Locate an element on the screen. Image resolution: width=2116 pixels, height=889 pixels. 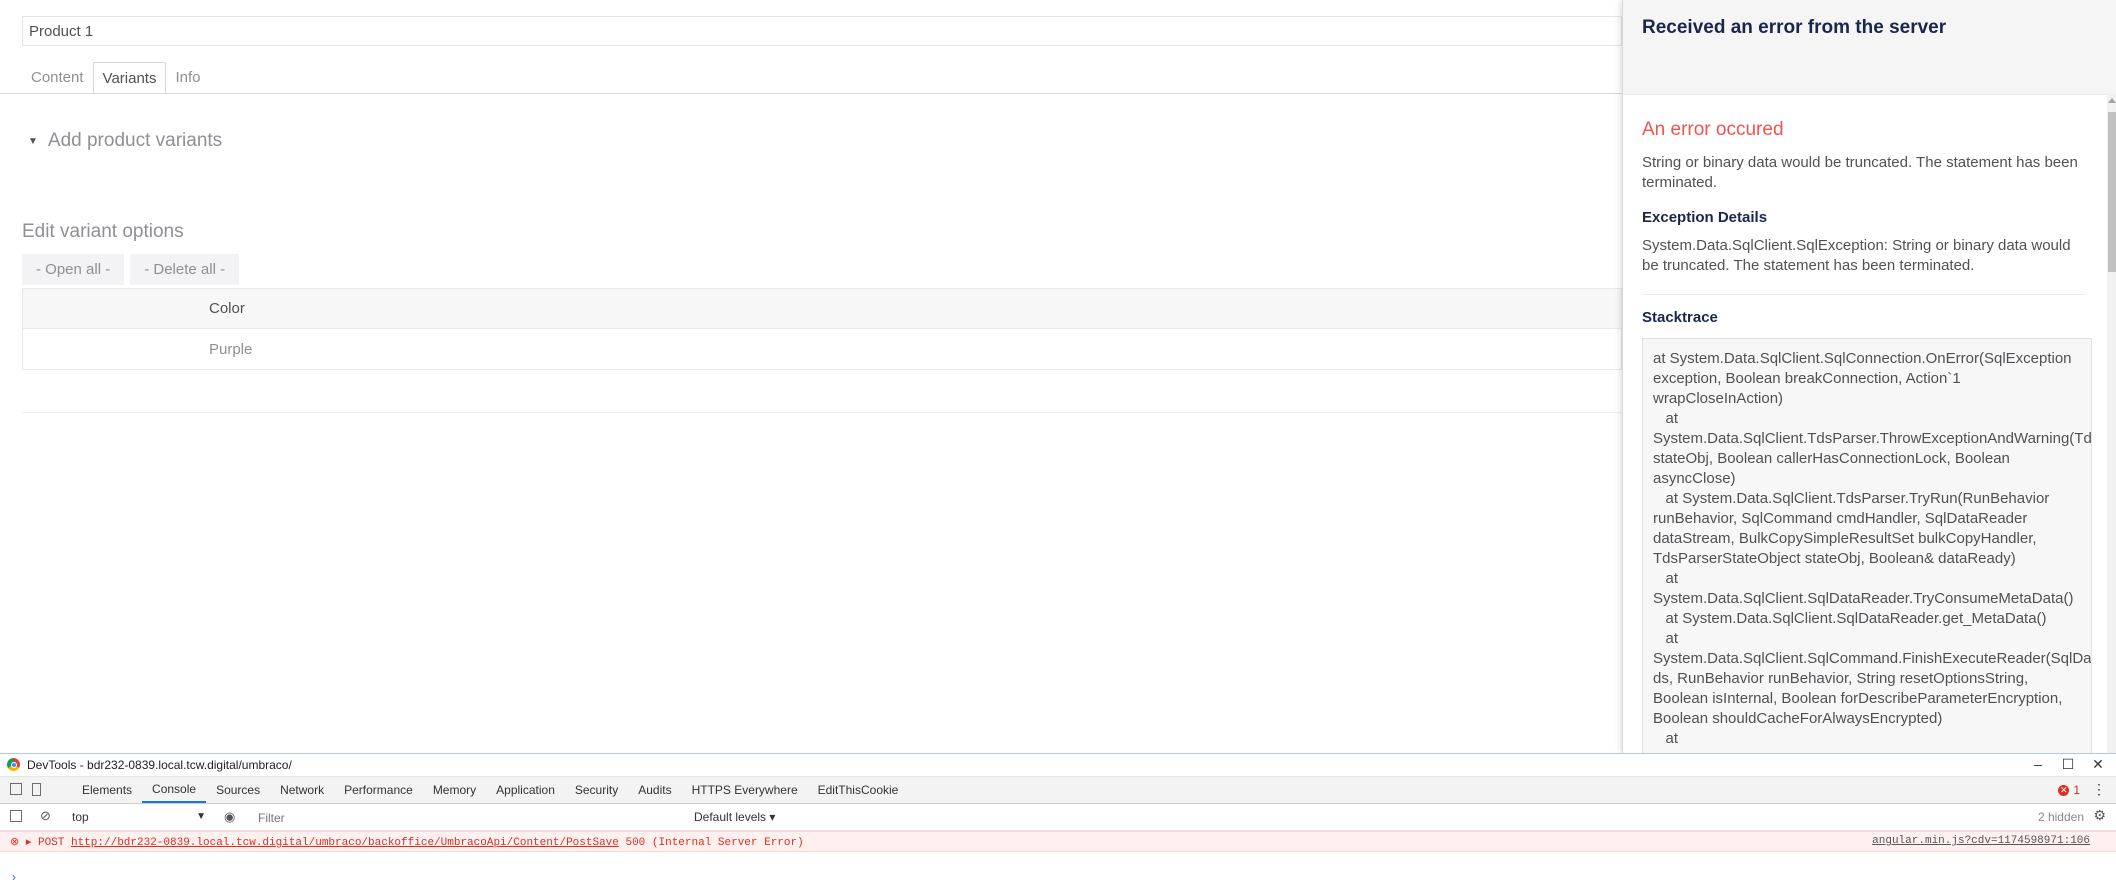
section-divider is located at coordinates (822, 412).